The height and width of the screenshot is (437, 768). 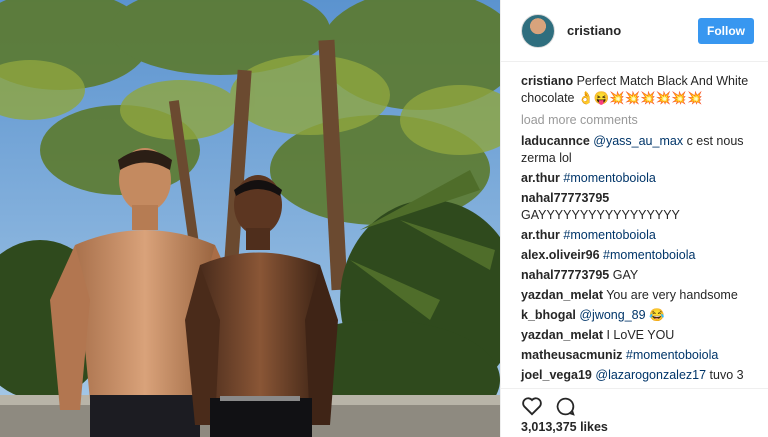 What do you see at coordinates (538, 30) in the screenshot?
I see `avatar` at bounding box center [538, 30].